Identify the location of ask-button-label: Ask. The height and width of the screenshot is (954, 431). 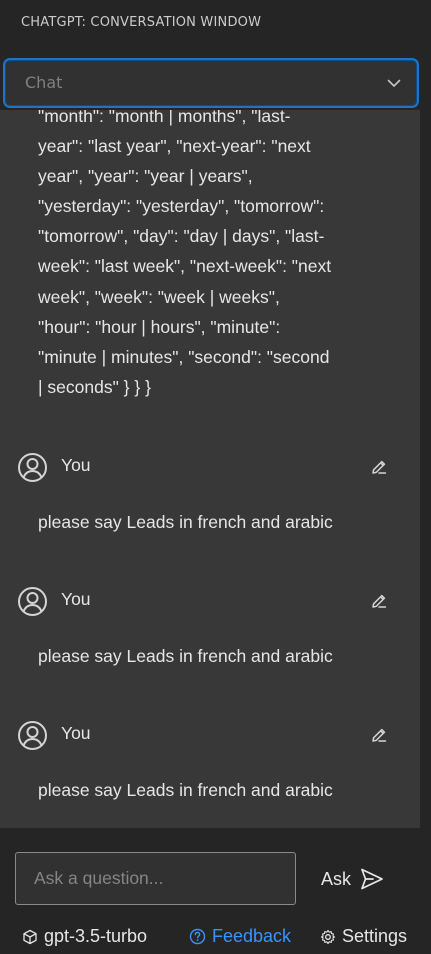
(336, 878).